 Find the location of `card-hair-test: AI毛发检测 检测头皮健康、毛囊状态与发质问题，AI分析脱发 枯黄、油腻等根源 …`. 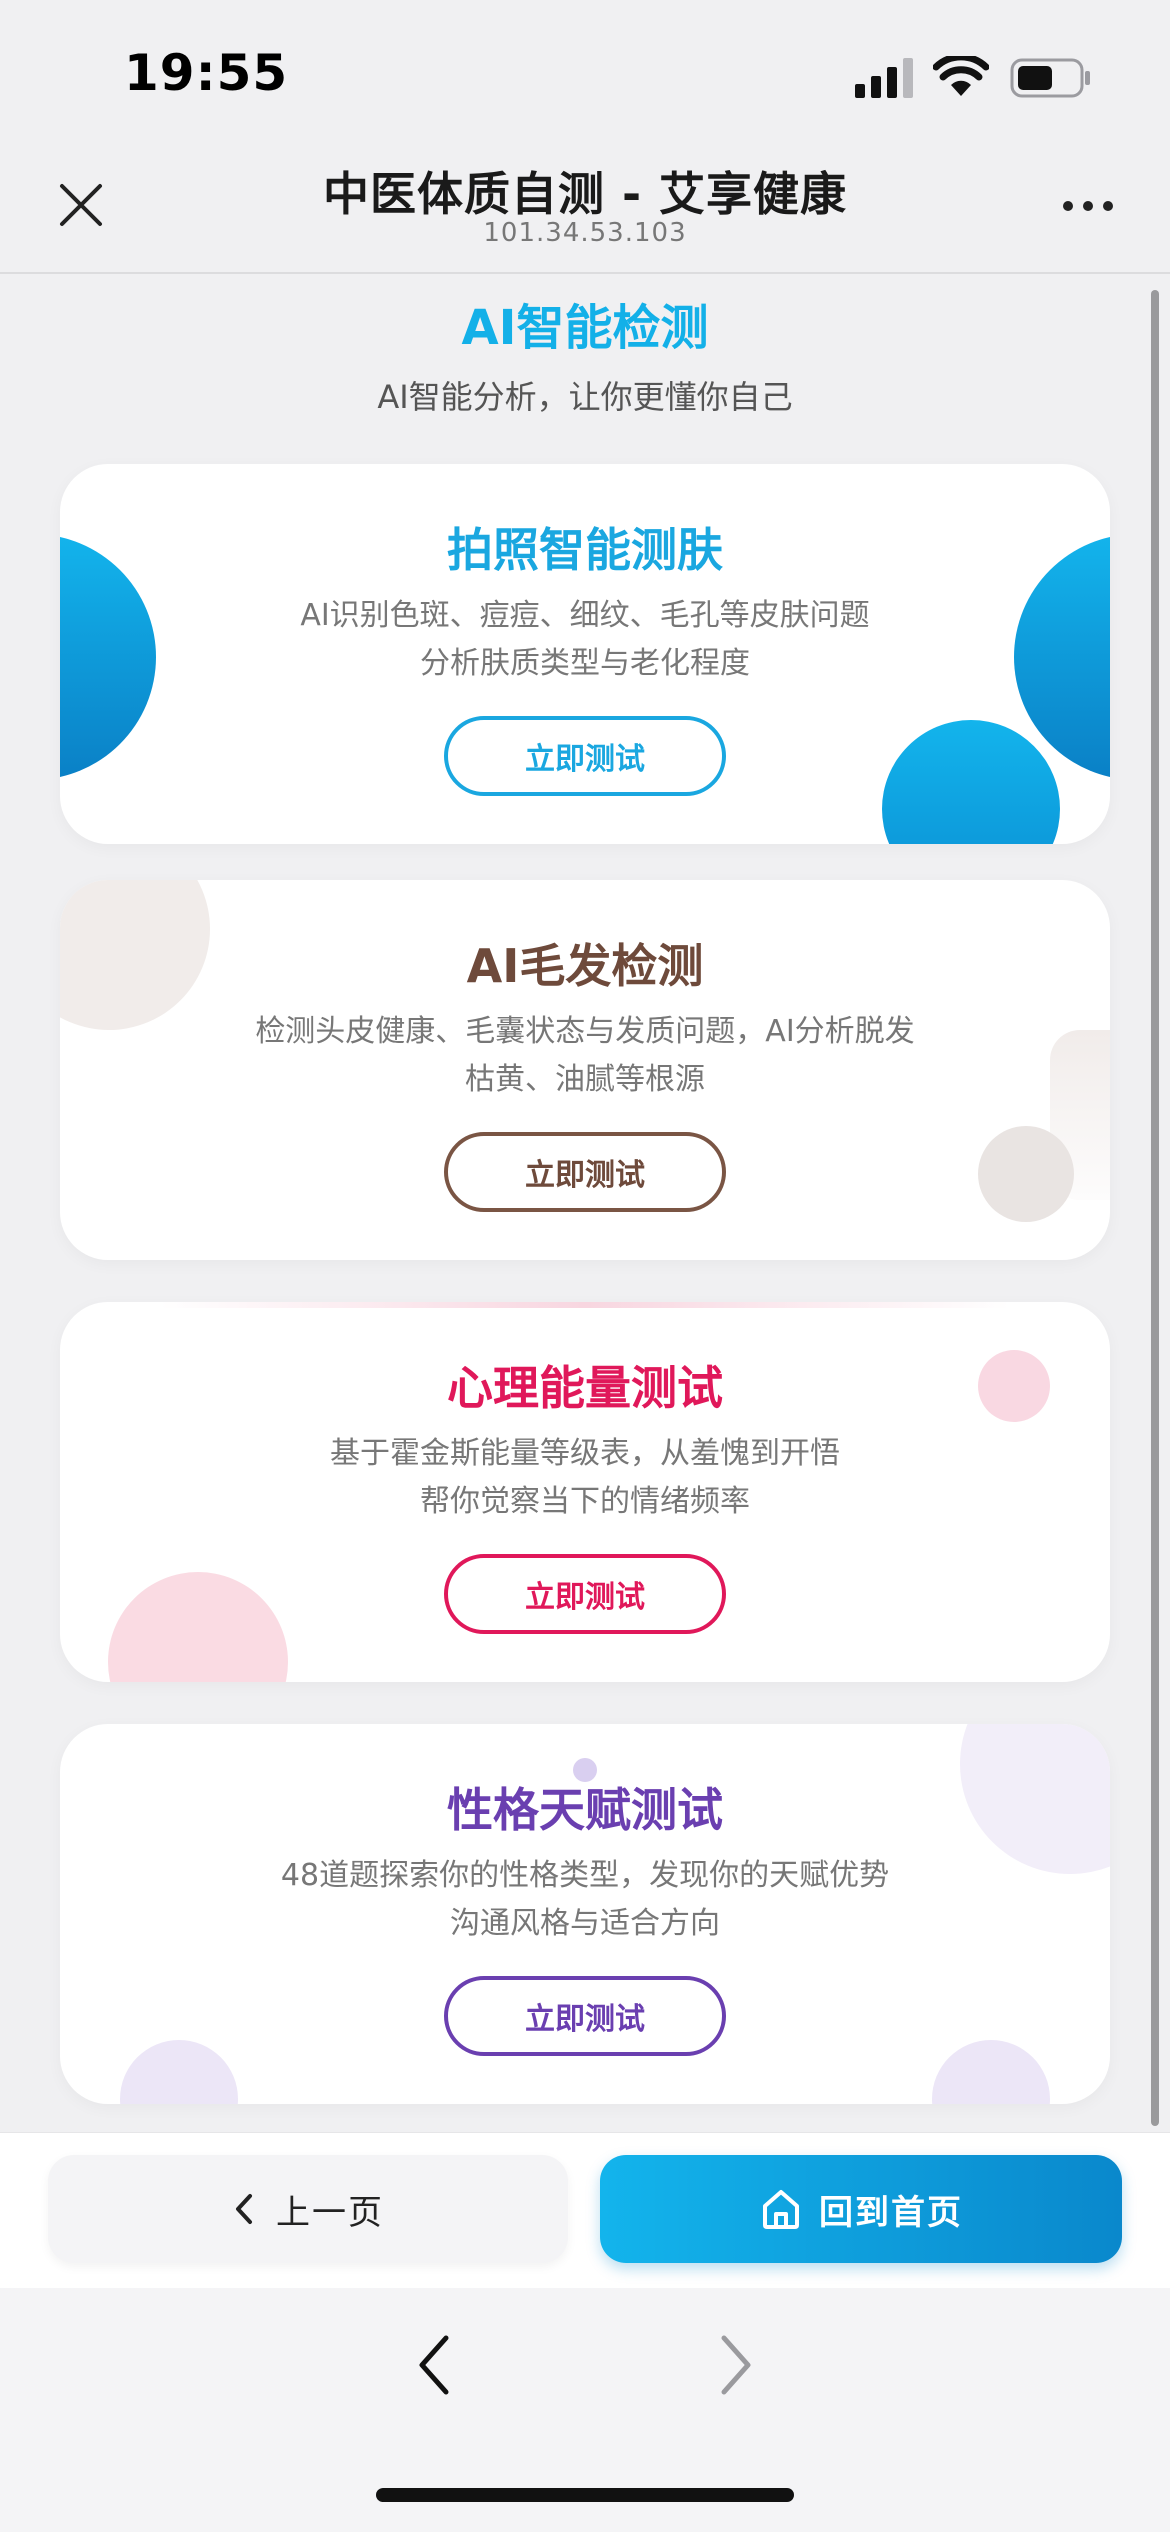

card-hair-test: AI毛发检测 检测头皮健康、毛囊状态与发质问题，AI分析脱发 枯黄、油腻等根源 … is located at coordinates (585, 1070).